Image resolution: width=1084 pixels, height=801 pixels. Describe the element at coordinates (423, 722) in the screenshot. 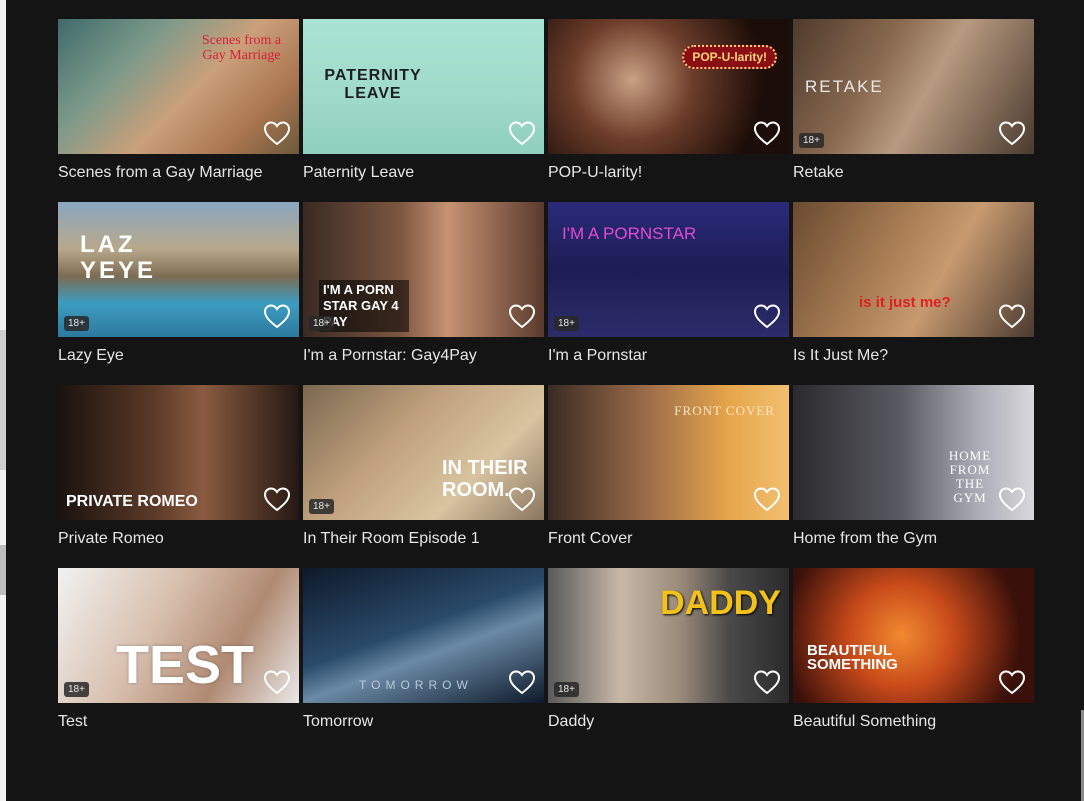

I see `title-label: Tomorrow` at that location.